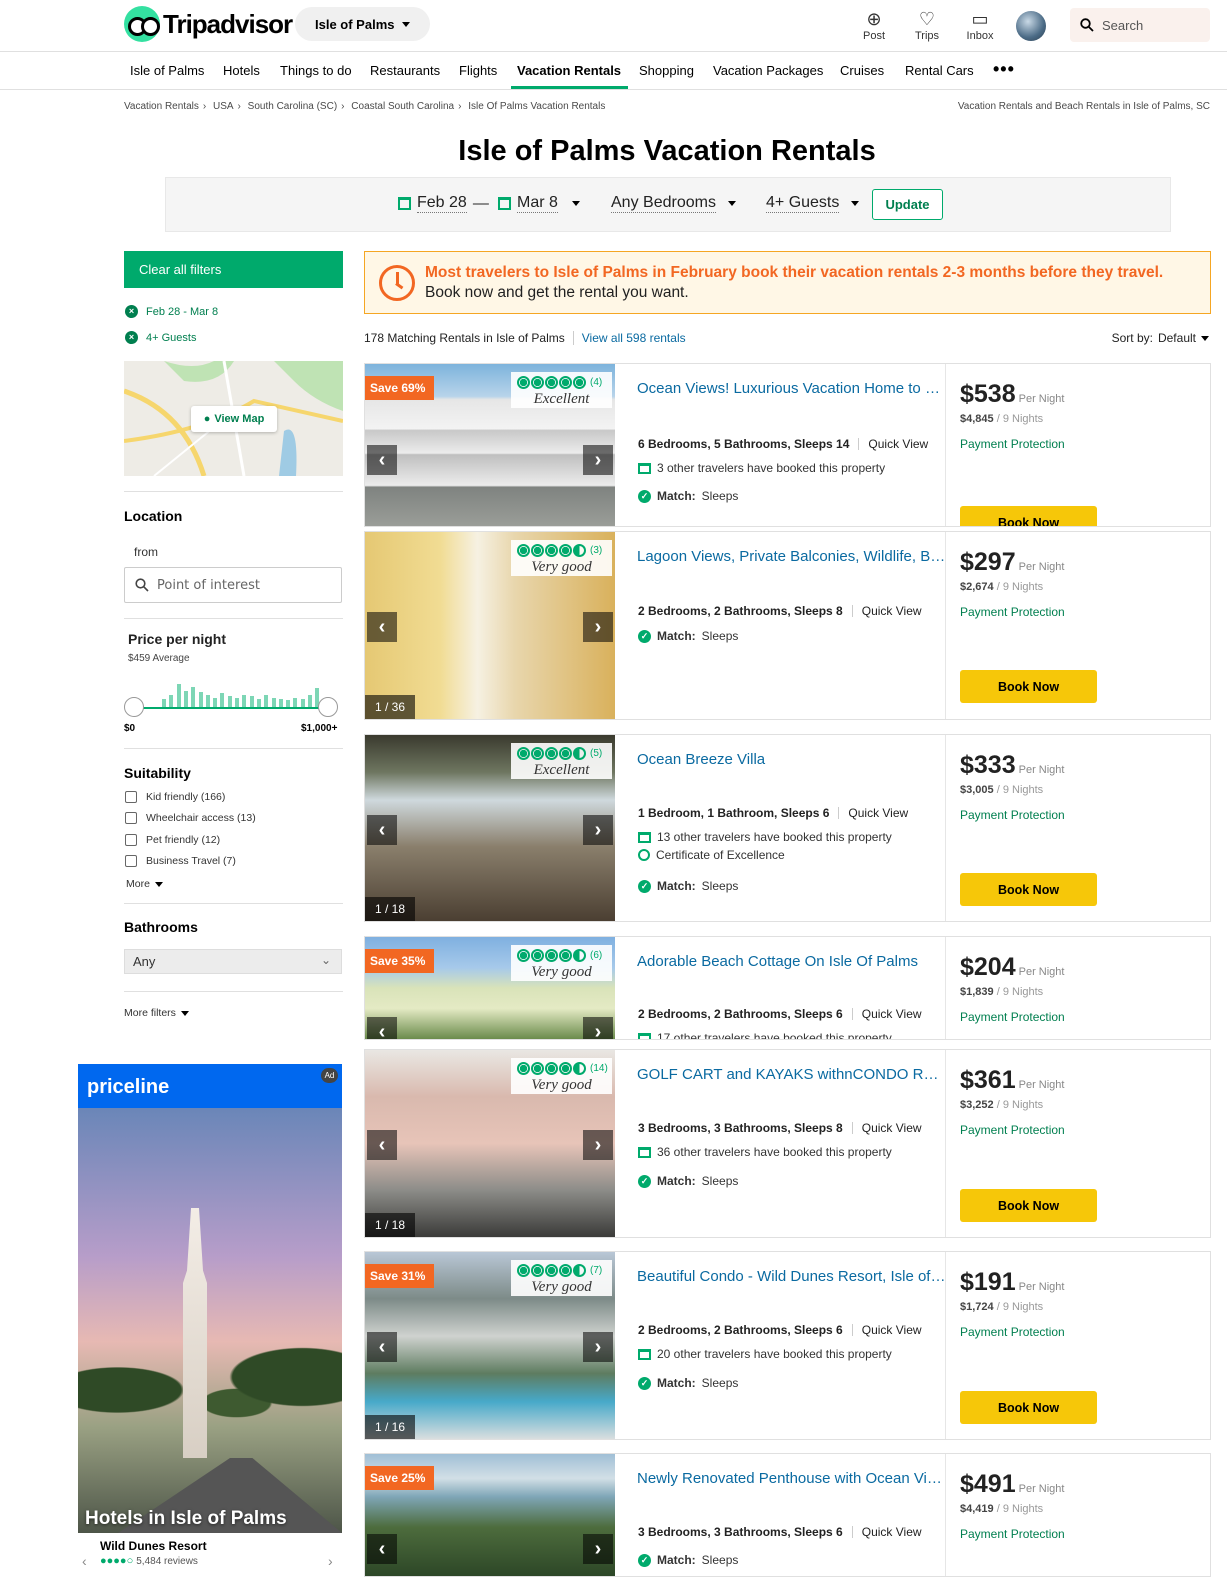 The height and width of the screenshot is (1577, 1227). I want to click on suitability-kid-friendly: Kid friendly (166), so click(175, 797).